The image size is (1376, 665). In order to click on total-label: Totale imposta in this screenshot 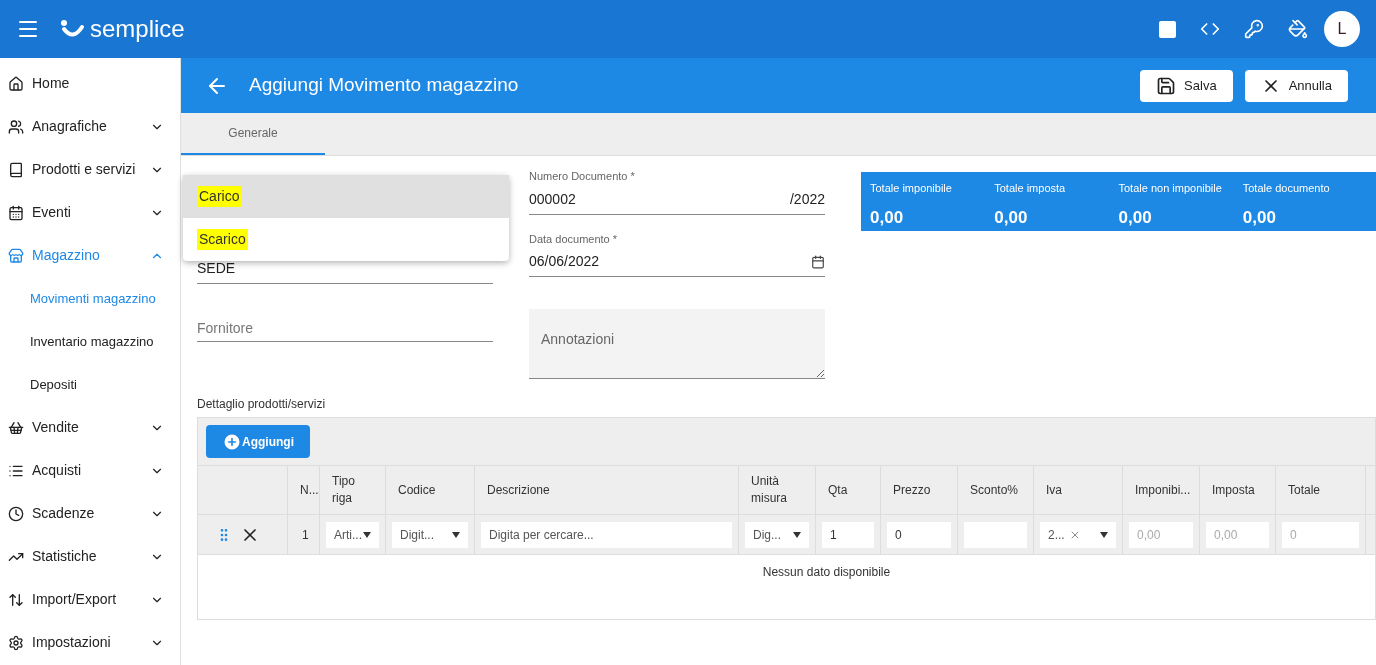, I will do `click(1030, 188)`.